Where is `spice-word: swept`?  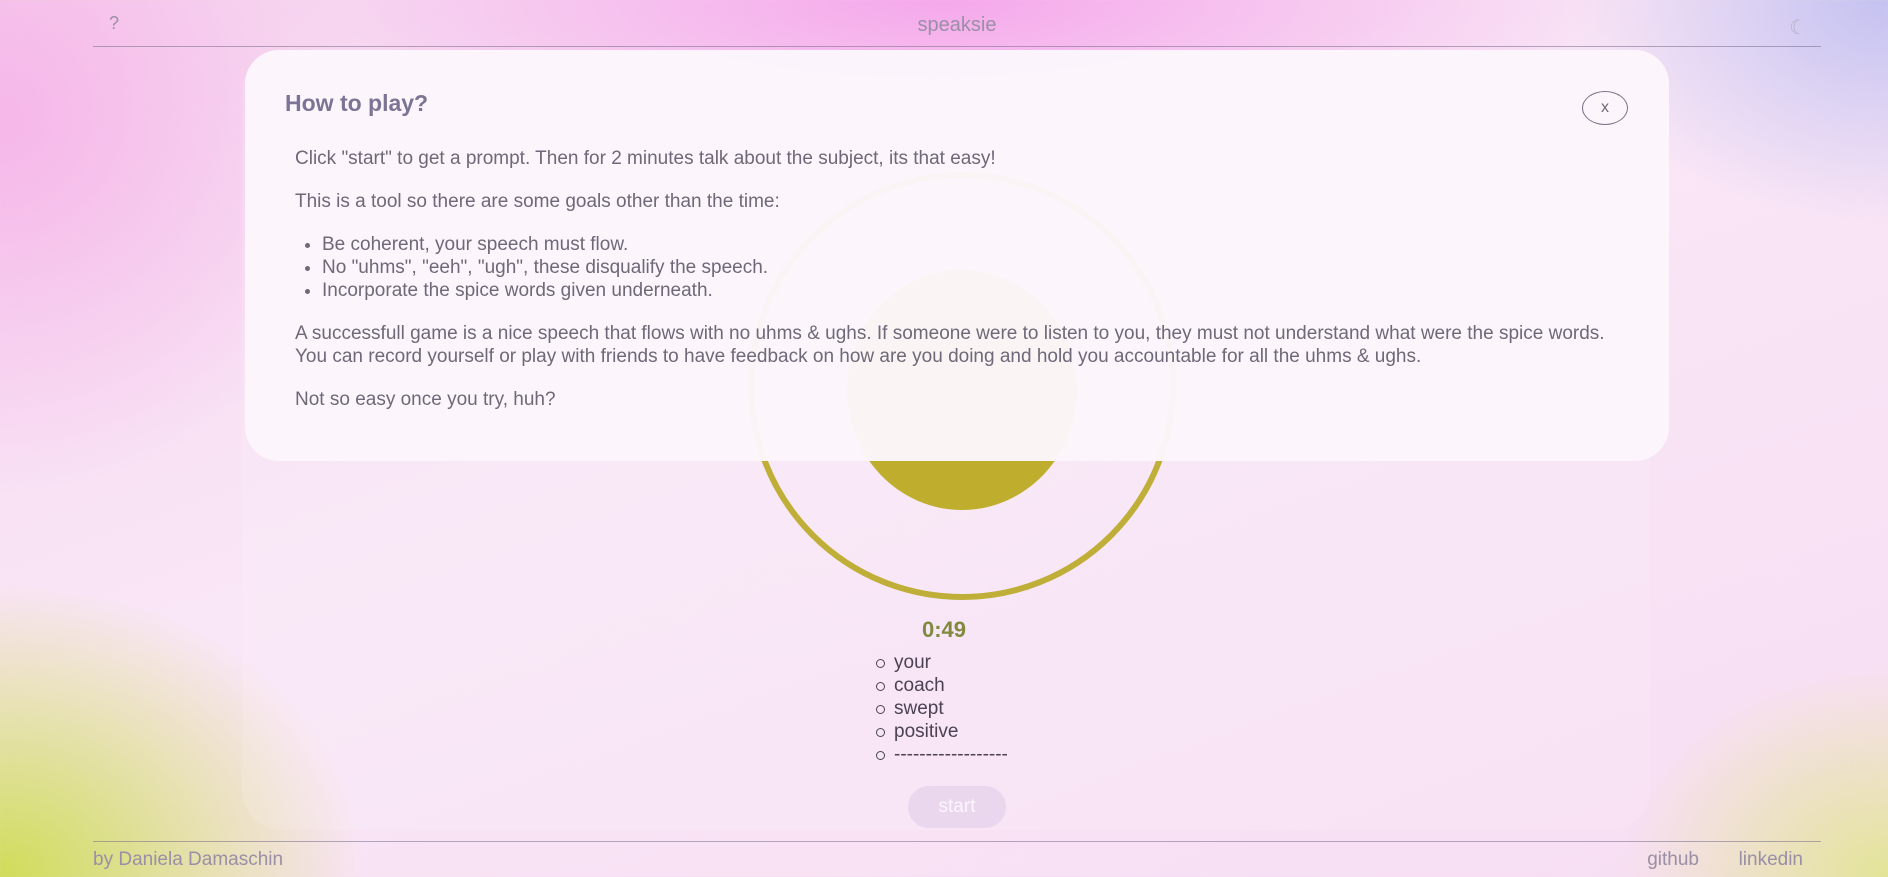
spice-word: swept is located at coordinates (942, 708).